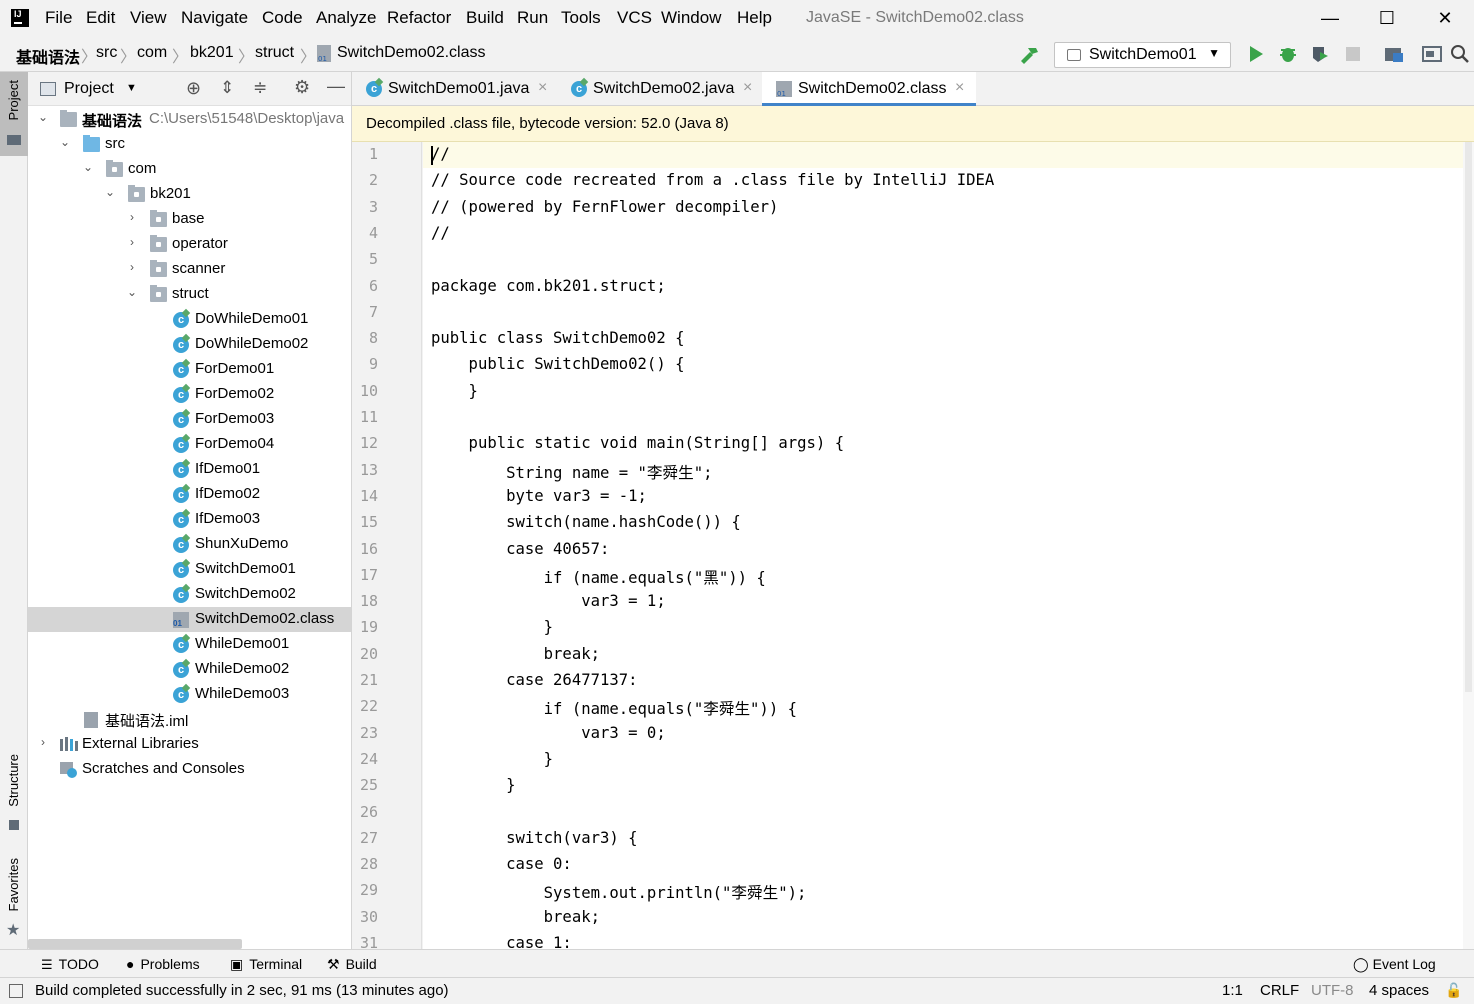 This screenshot has height=1004, width=1474. Describe the element at coordinates (581, 18) in the screenshot. I see `menu-tools: Tools` at that location.